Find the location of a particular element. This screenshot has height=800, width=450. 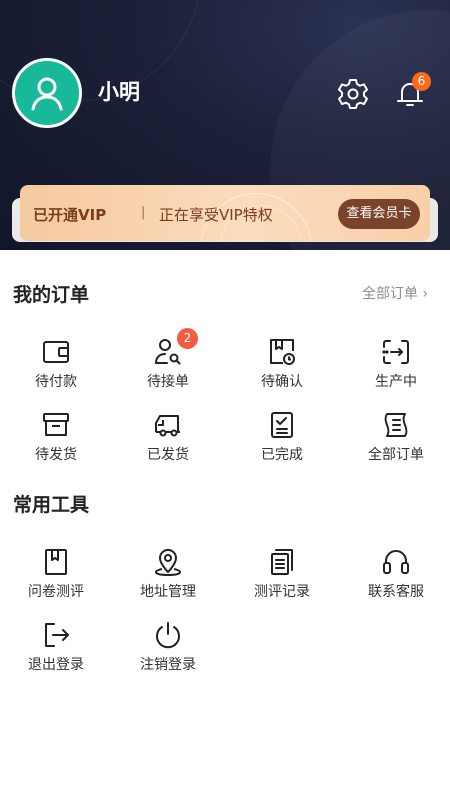

tool-address-management: 地址管理 is located at coordinates (168, 574).